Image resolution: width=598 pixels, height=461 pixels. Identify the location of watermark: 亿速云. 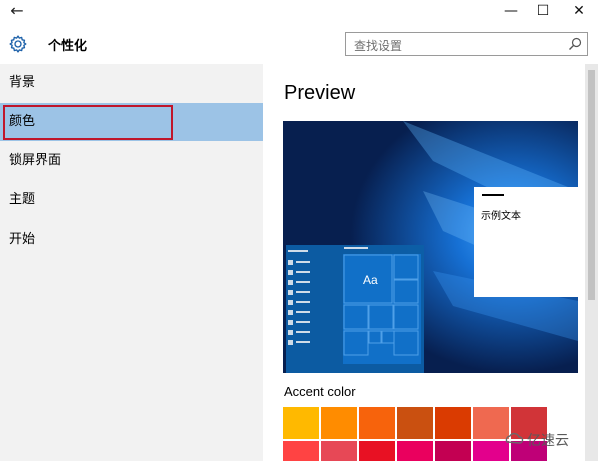
(549, 440).